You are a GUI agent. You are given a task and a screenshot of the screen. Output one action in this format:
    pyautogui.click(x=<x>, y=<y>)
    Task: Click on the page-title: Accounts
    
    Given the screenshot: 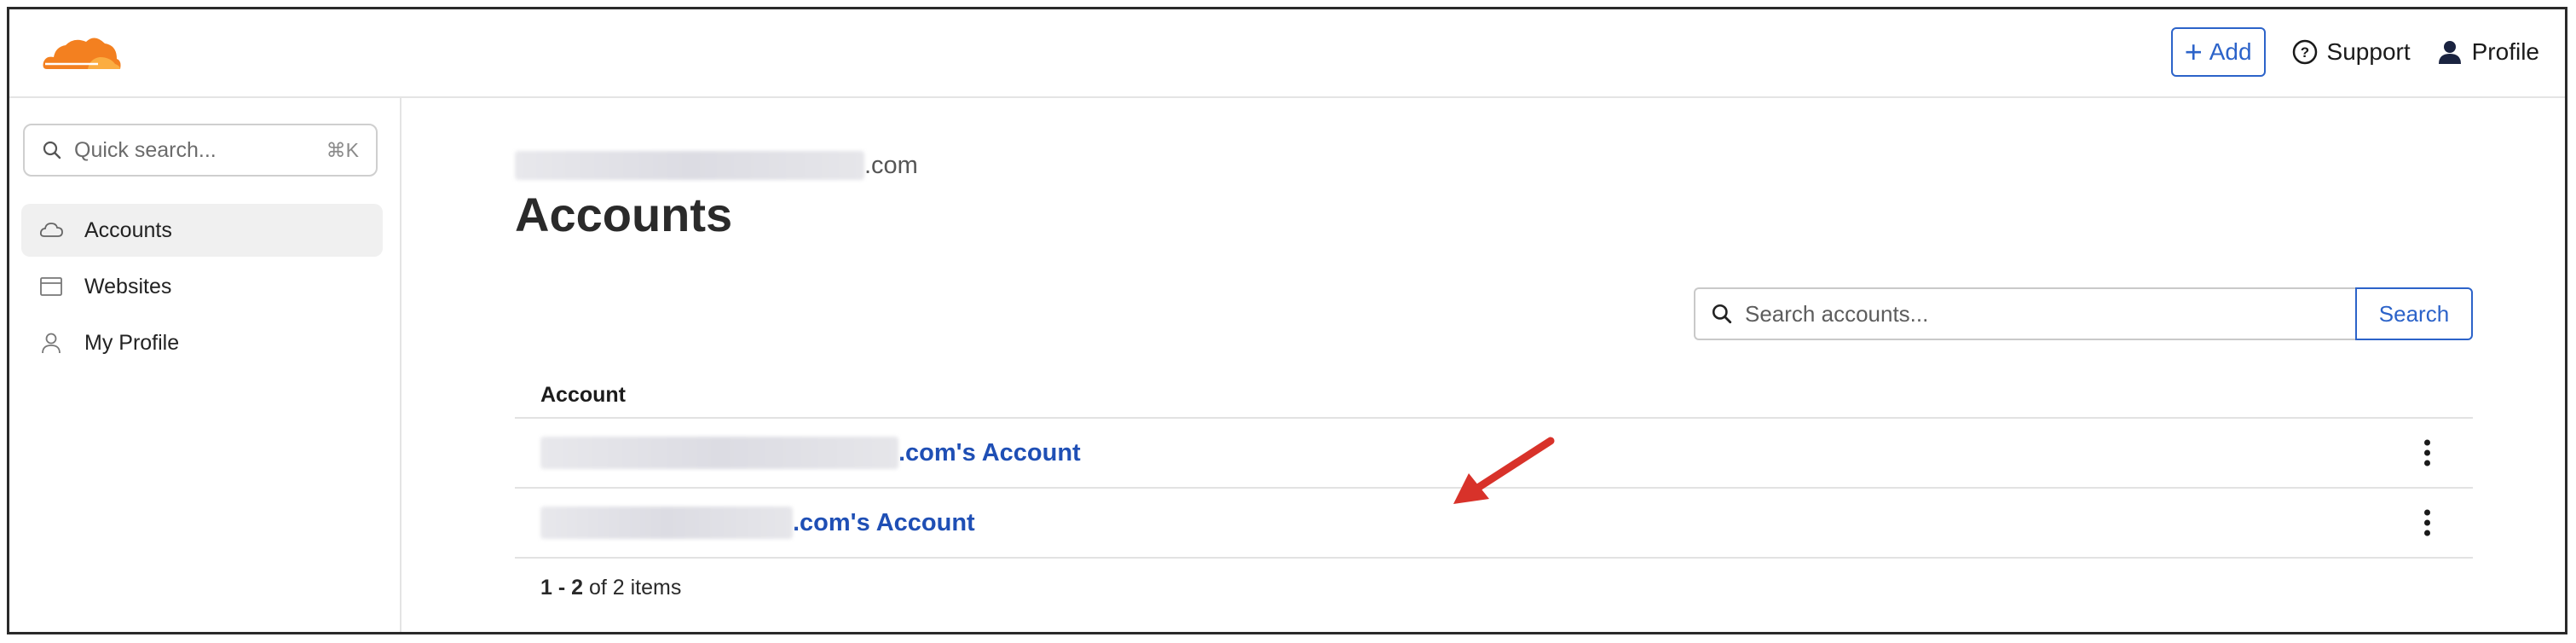 What is the action you would take?
    pyautogui.click(x=624, y=214)
    